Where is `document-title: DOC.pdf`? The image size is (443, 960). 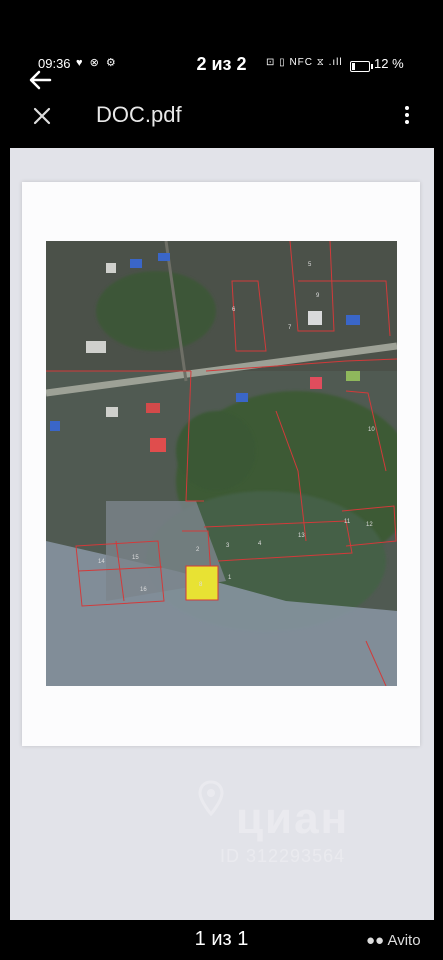
document-title: DOC.pdf is located at coordinates (139, 114).